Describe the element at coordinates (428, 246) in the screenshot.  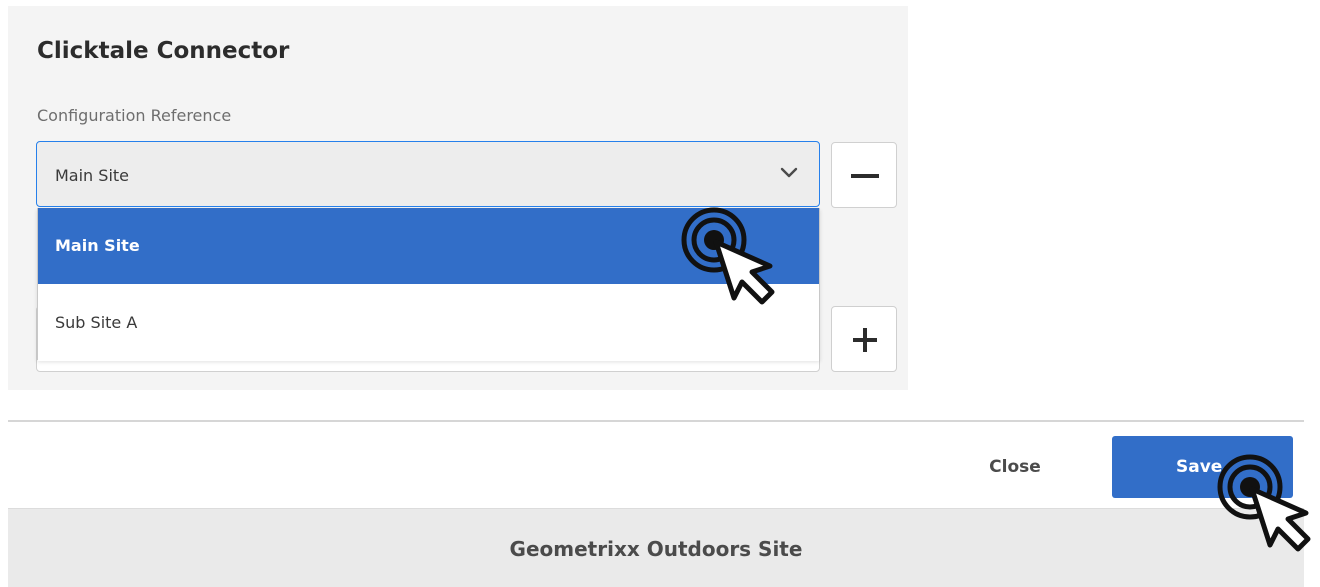
I see `option-main-site: Main Site` at that location.